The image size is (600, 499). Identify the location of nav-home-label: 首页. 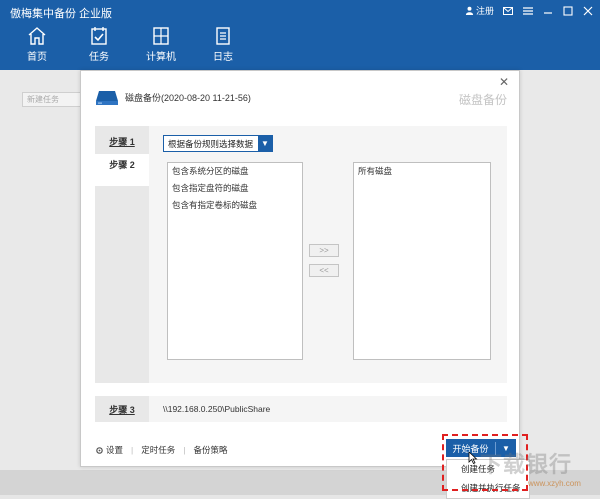
(37, 57).